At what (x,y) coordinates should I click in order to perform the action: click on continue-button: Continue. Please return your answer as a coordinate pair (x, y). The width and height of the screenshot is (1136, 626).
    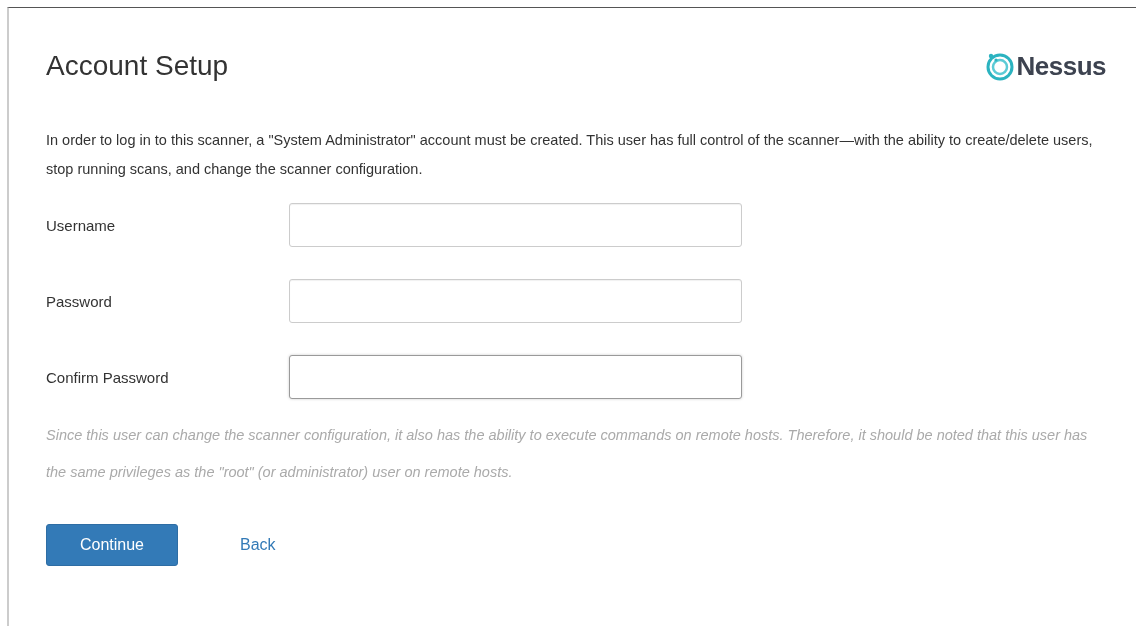
    Looking at the image, I should click on (112, 545).